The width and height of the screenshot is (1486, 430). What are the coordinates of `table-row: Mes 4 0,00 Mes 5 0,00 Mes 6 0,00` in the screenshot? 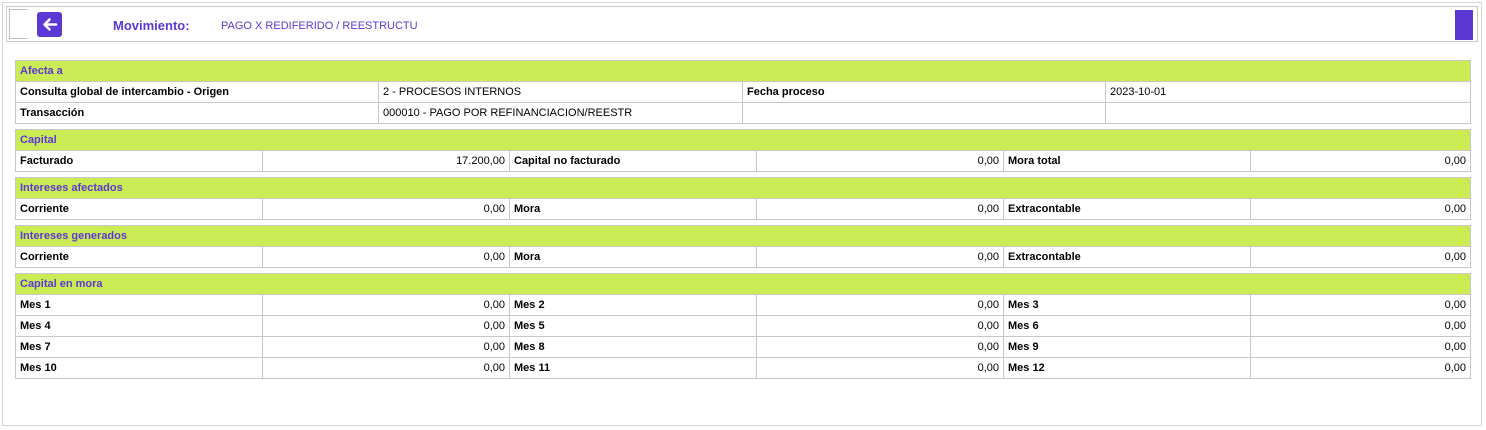 It's located at (743, 326).